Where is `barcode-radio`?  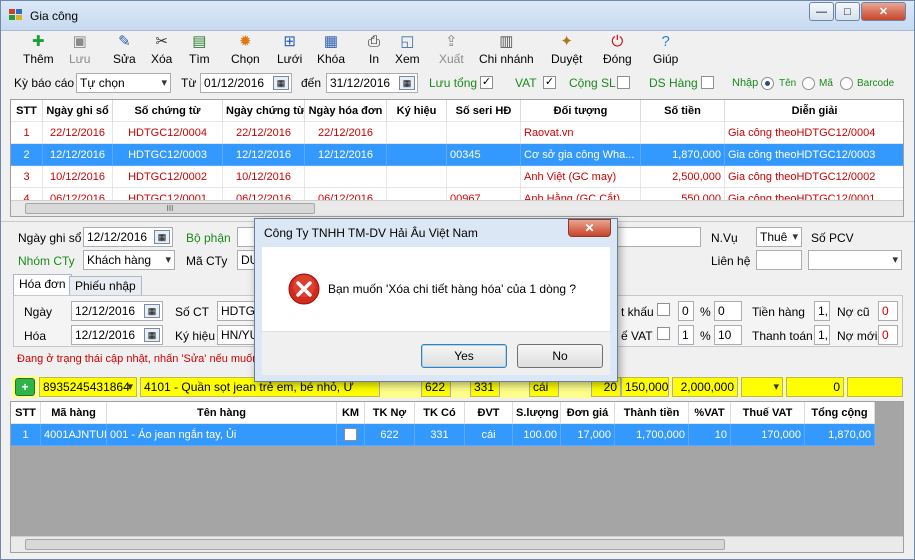
barcode-radio is located at coordinates (846, 83).